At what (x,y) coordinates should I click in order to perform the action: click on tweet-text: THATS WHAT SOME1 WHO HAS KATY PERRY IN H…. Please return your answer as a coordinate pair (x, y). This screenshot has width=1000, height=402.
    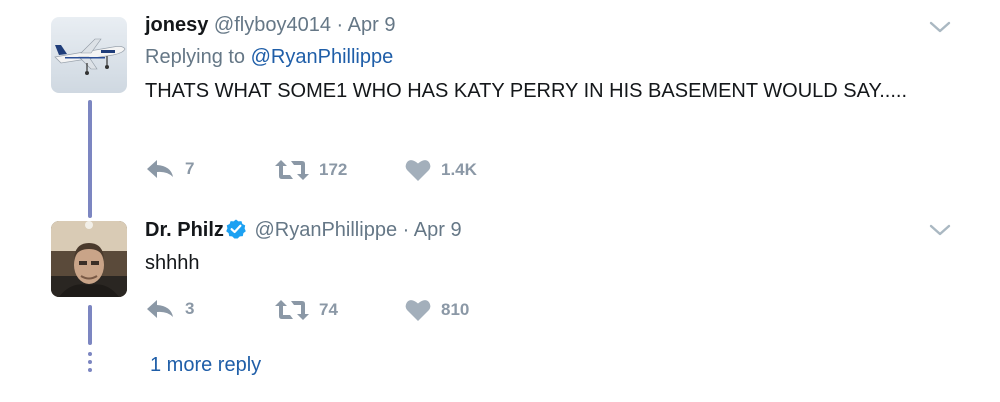
    Looking at the image, I should click on (526, 91).